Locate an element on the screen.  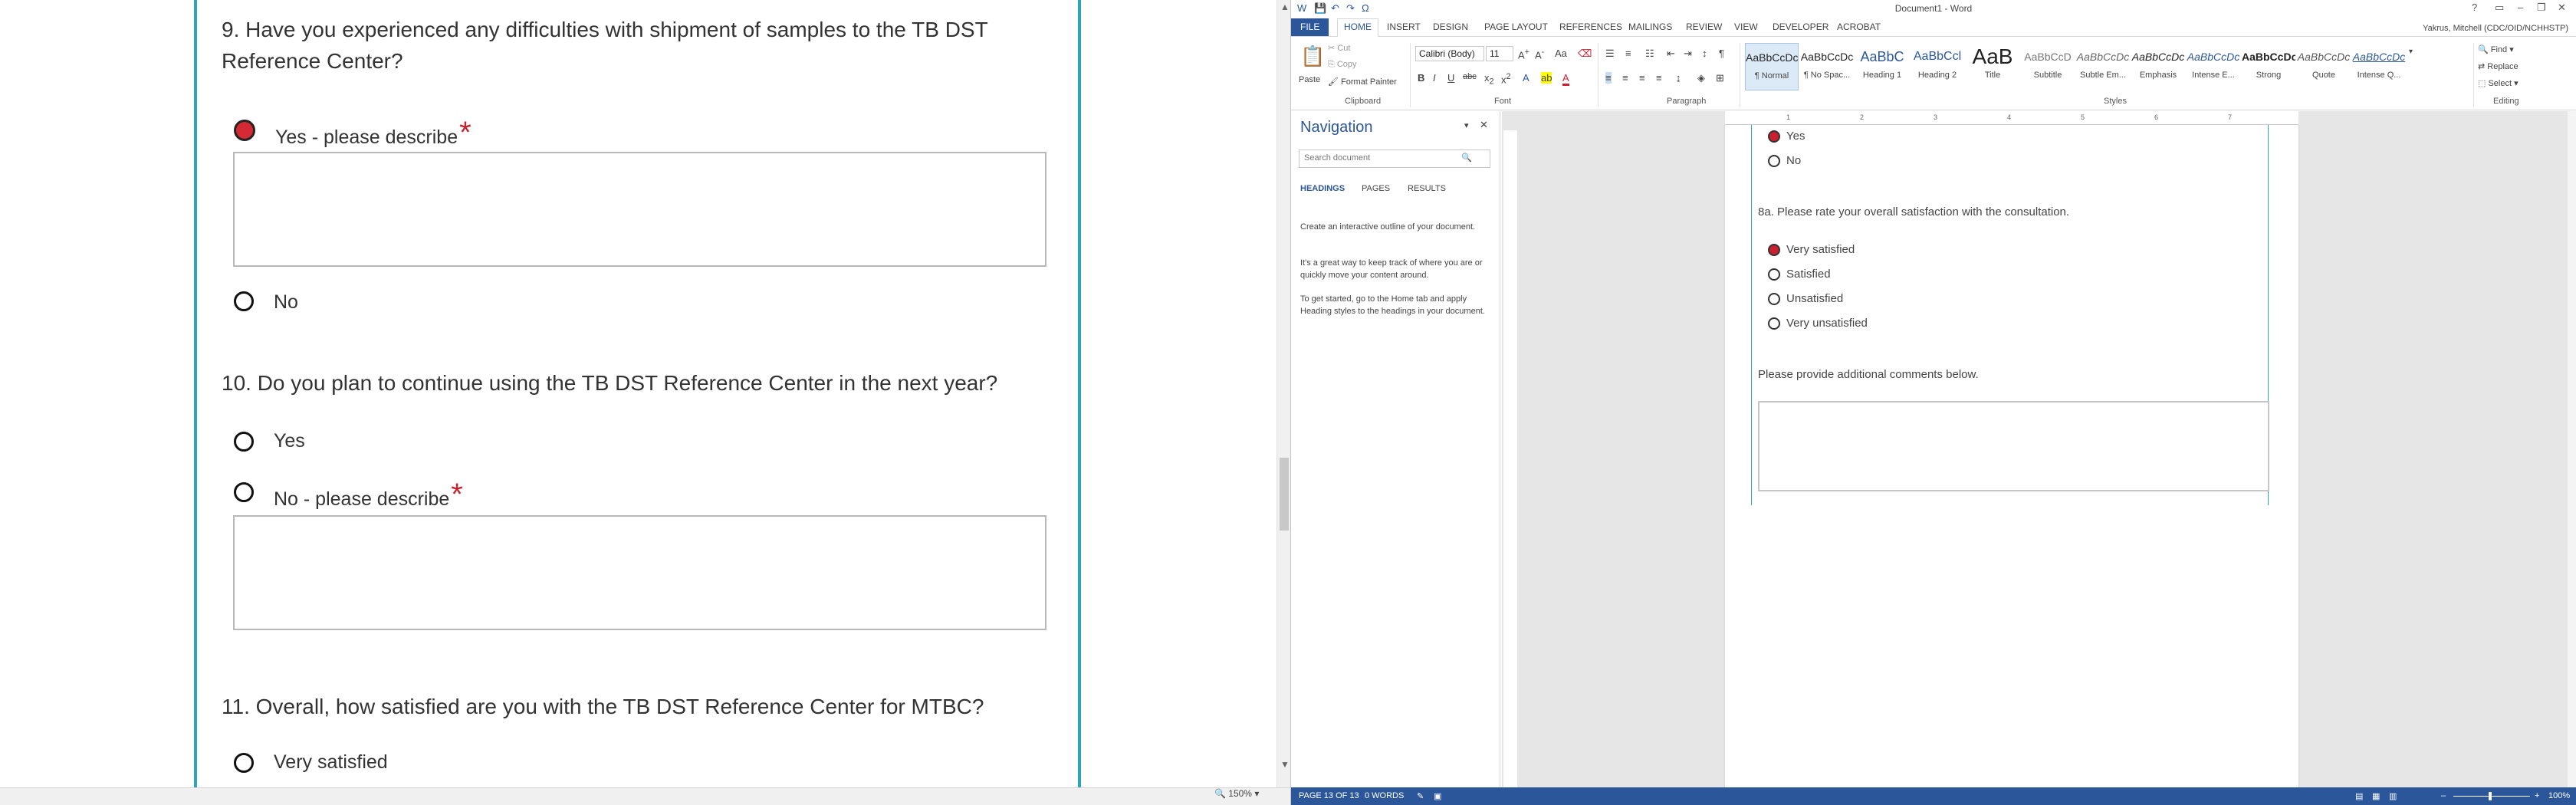
paste-icon: 📋 is located at coordinates (1313, 56).